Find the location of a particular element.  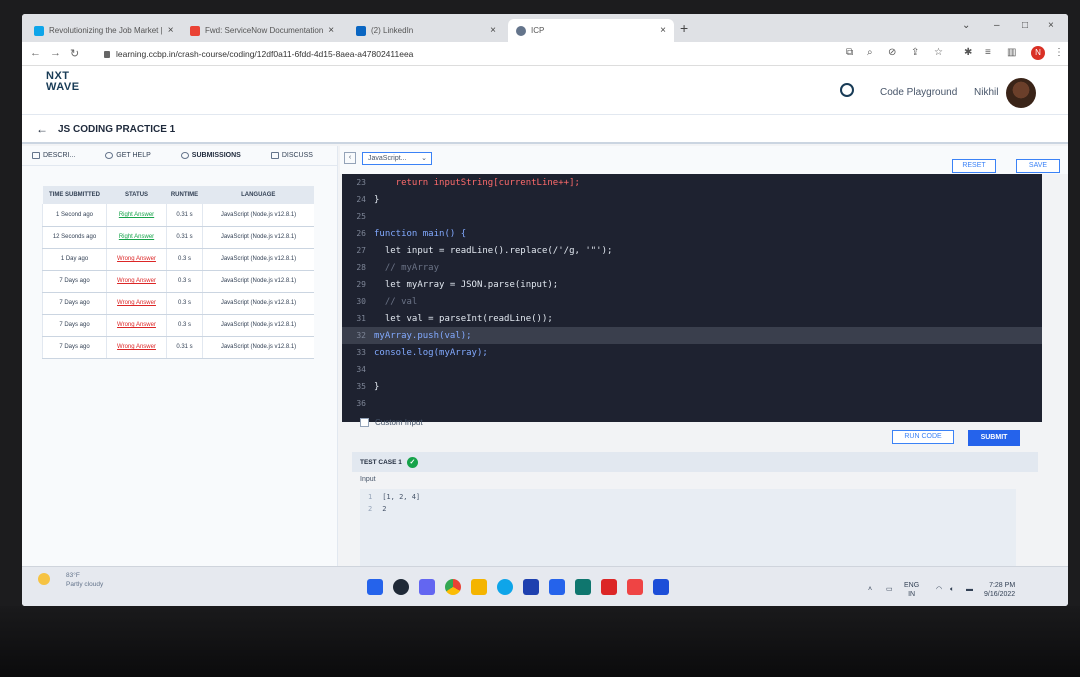

code-playground-link: Code Playground is located at coordinates (918, 92).